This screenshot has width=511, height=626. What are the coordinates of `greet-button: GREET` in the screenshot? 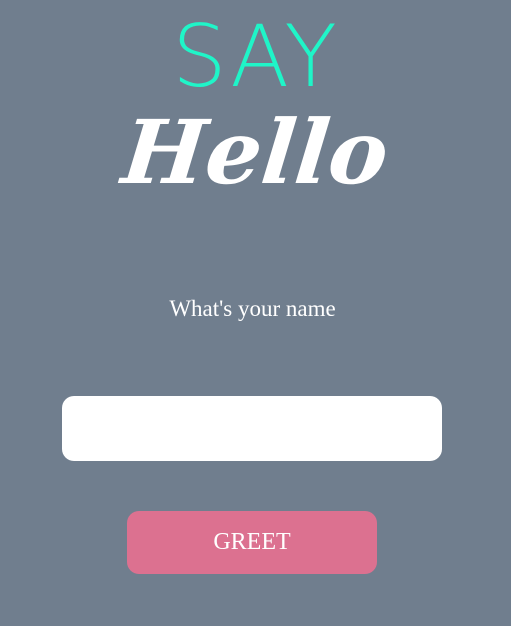 It's located at (252, 542).